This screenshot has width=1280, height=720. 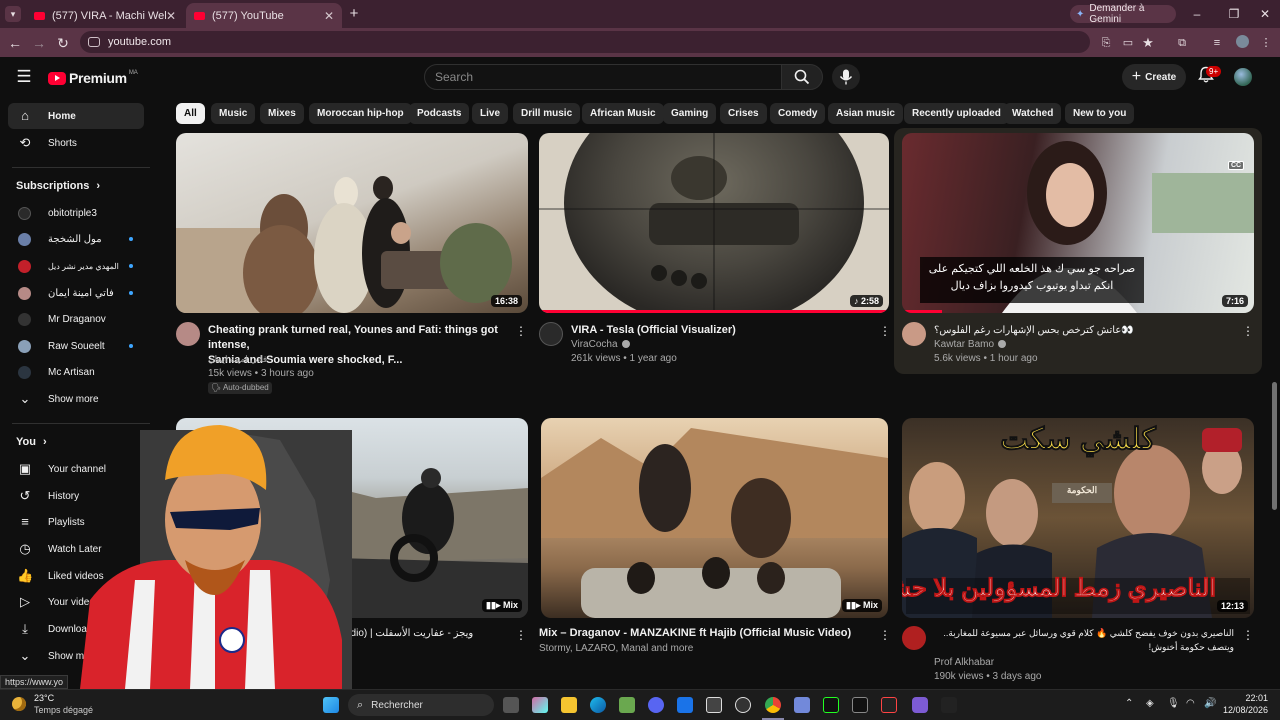 What do you see at coordinates (690, 113) in the screenshot?
I see `chip-gaming: Gaming` at bounding box center [690, 113].